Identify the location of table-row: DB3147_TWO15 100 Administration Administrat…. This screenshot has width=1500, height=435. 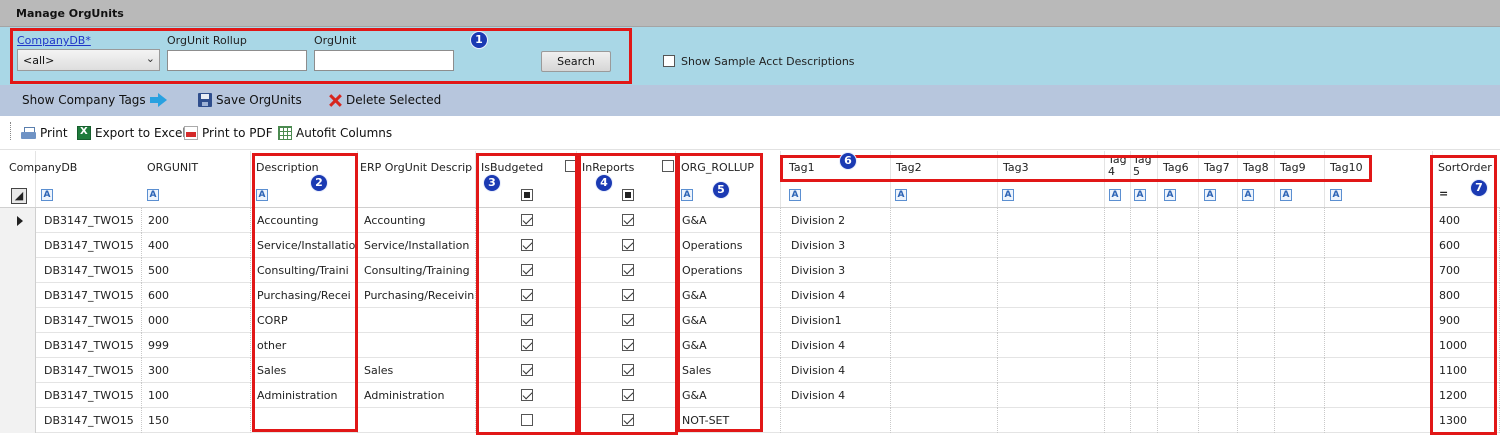
(750, 395).